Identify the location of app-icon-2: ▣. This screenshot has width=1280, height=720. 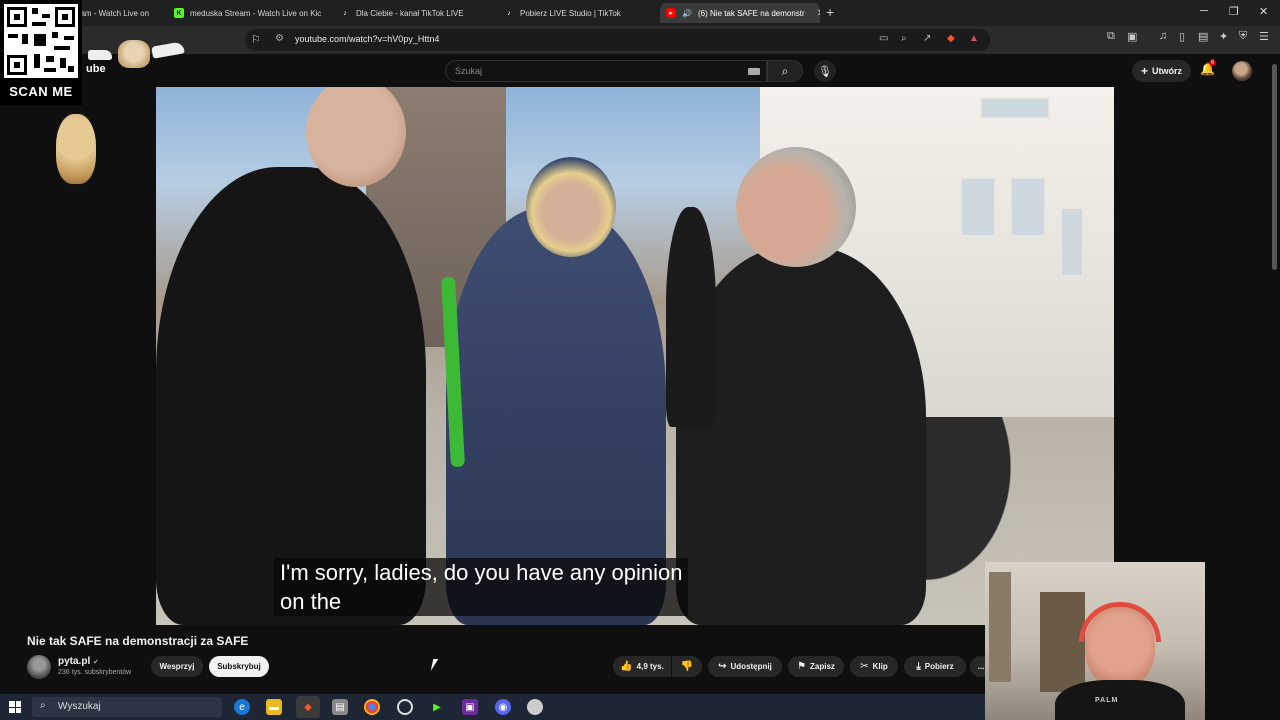
(470, 707).